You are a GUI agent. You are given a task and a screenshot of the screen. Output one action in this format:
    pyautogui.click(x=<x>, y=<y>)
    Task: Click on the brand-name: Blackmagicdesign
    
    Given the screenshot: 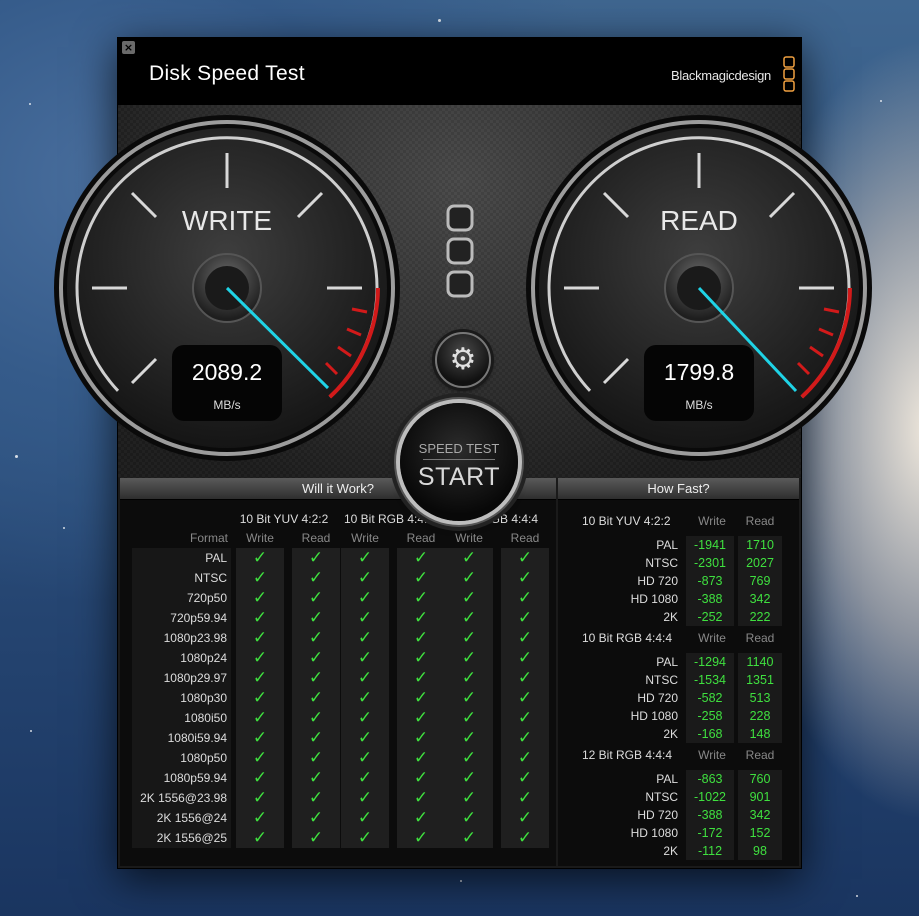 What is the action you would take?
    pyautogui.click(x=721, y=75)
    